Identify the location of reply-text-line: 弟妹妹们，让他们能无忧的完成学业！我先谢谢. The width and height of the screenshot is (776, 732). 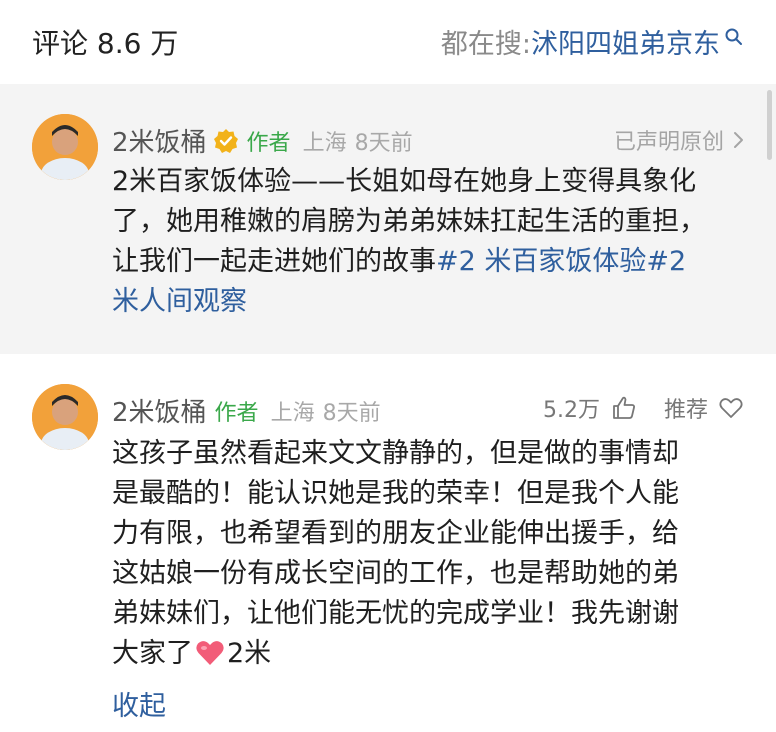
(395, 613).